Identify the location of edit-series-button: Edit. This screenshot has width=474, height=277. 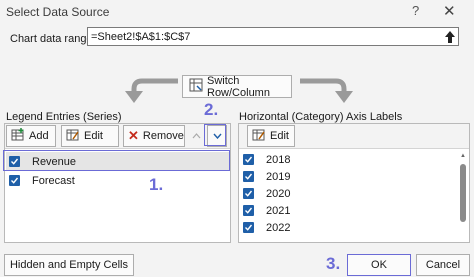
(90, 136).